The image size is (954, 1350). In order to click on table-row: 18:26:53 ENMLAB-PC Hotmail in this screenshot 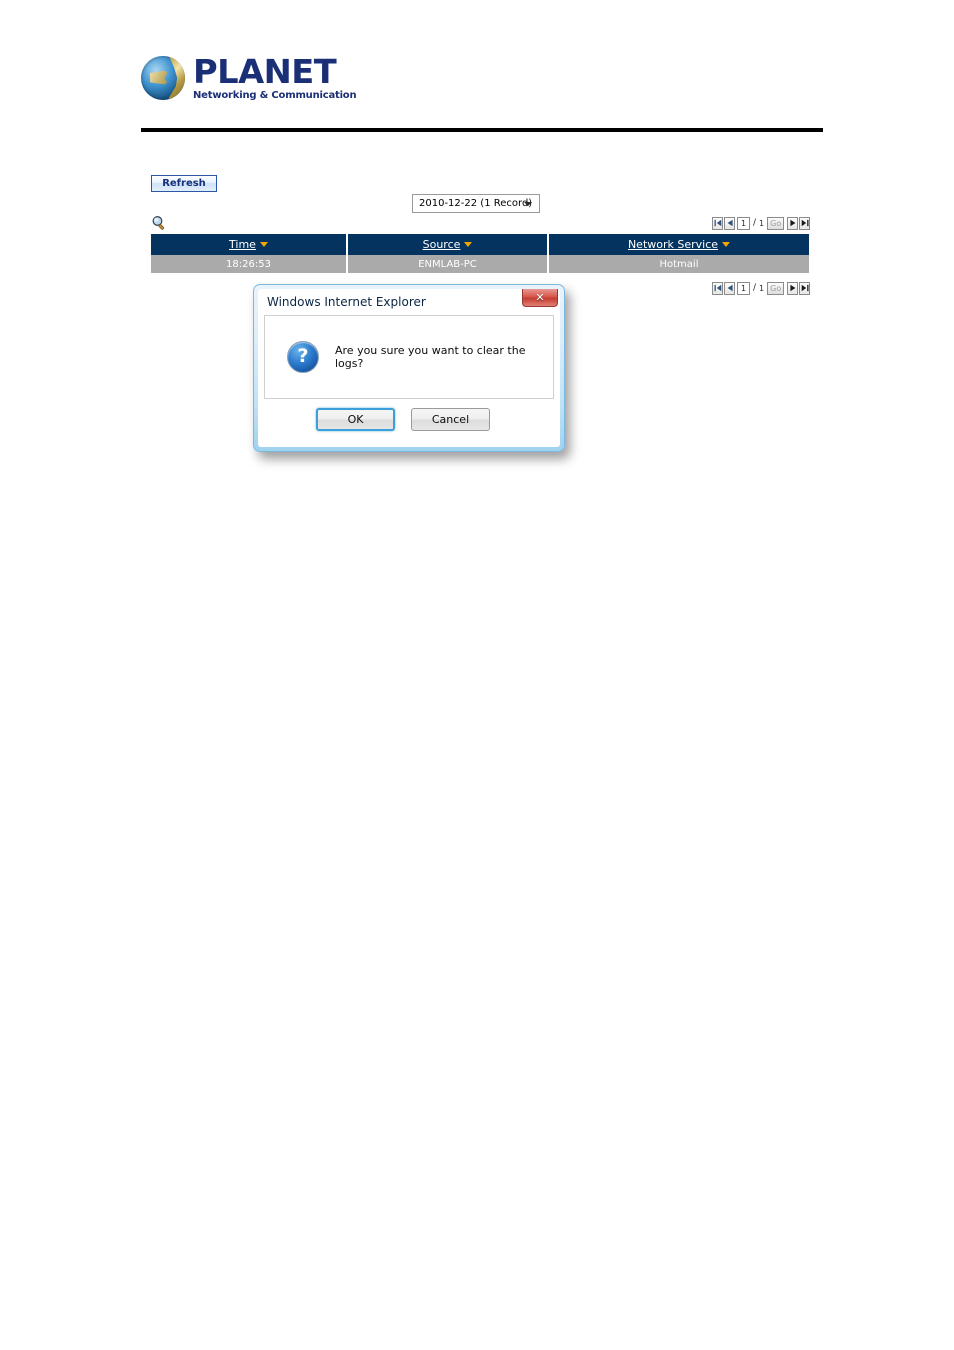, I will do `click(480, 264)`.